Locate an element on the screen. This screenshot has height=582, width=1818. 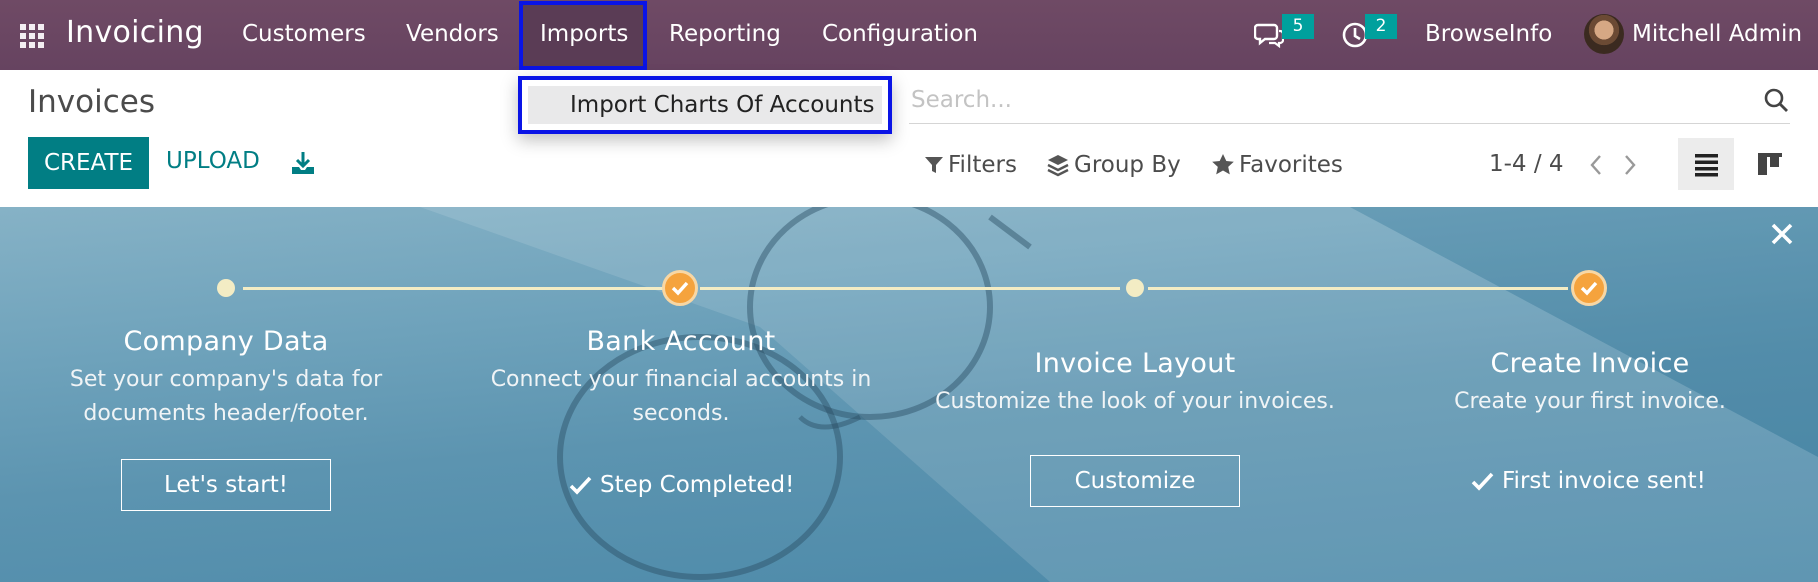
search-input is located at coordinates (1319, 100).